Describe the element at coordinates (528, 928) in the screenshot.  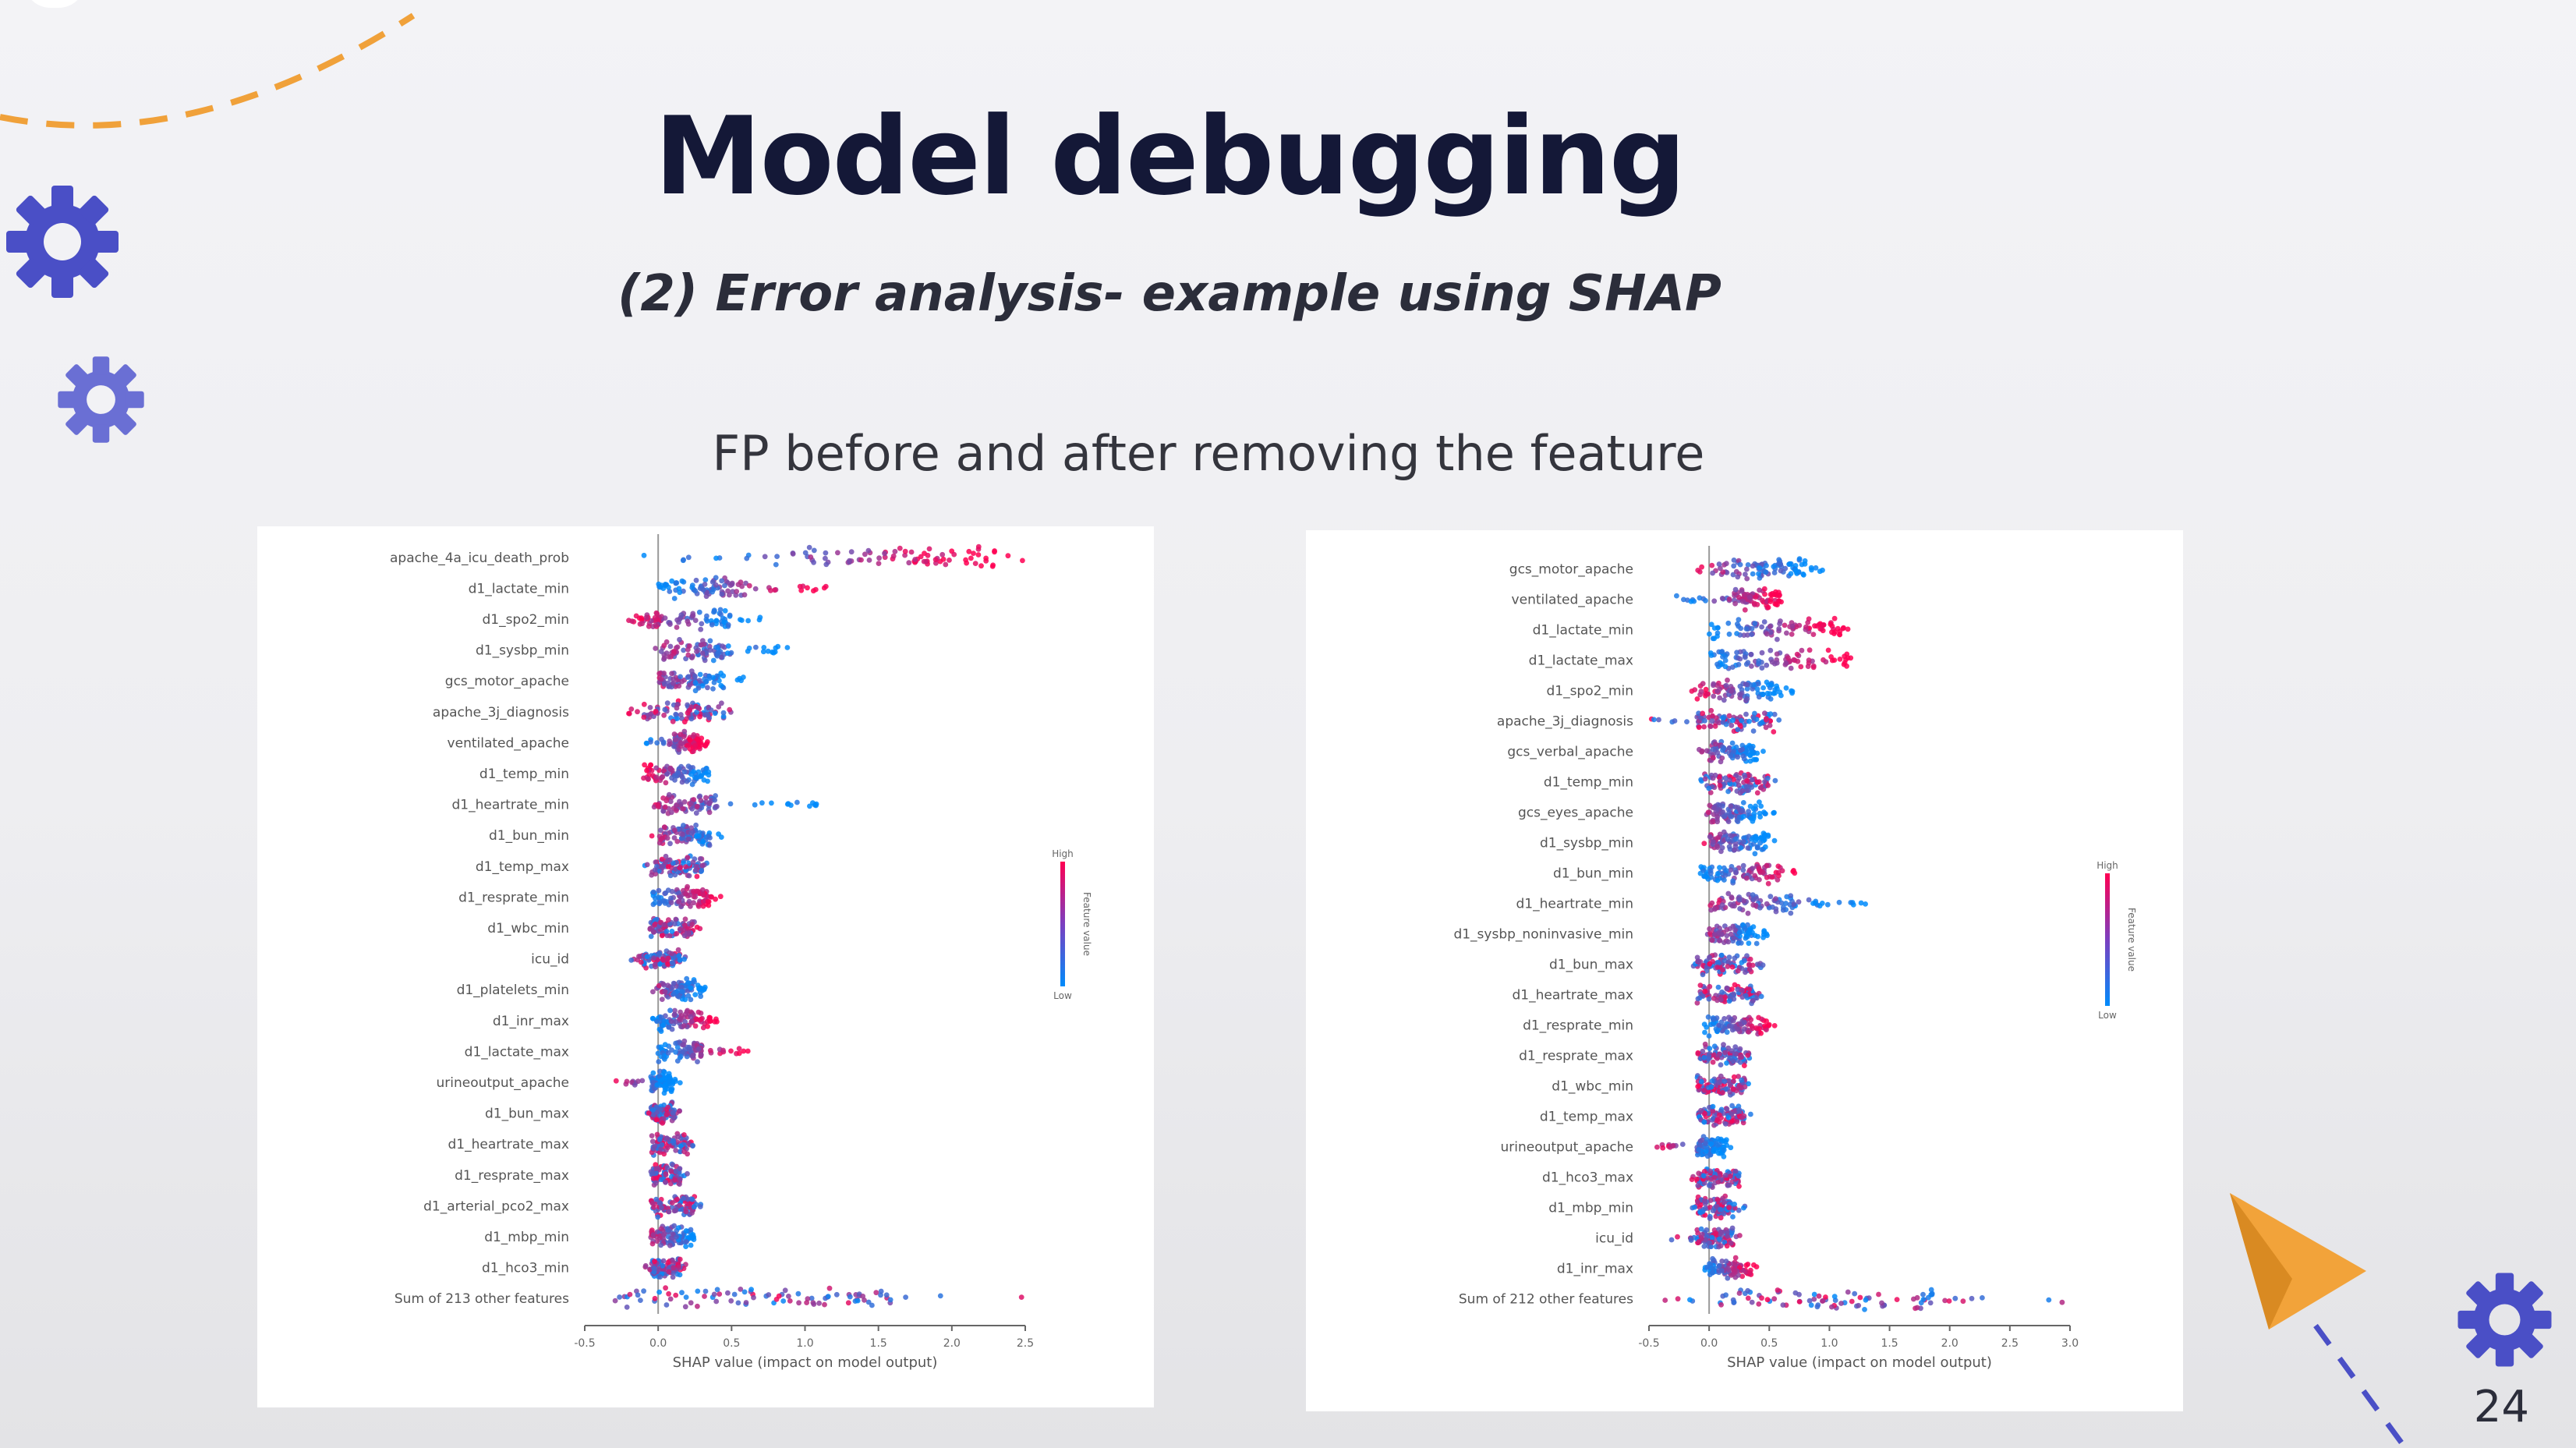
I see `feature-label: d1_wbc_min` at that location.